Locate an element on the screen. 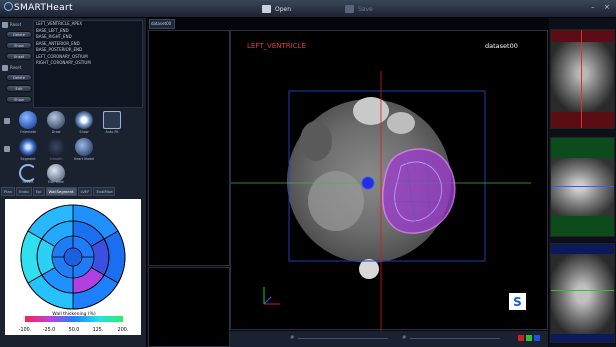  tick-label: 200. is located at coordinates (123, 330).